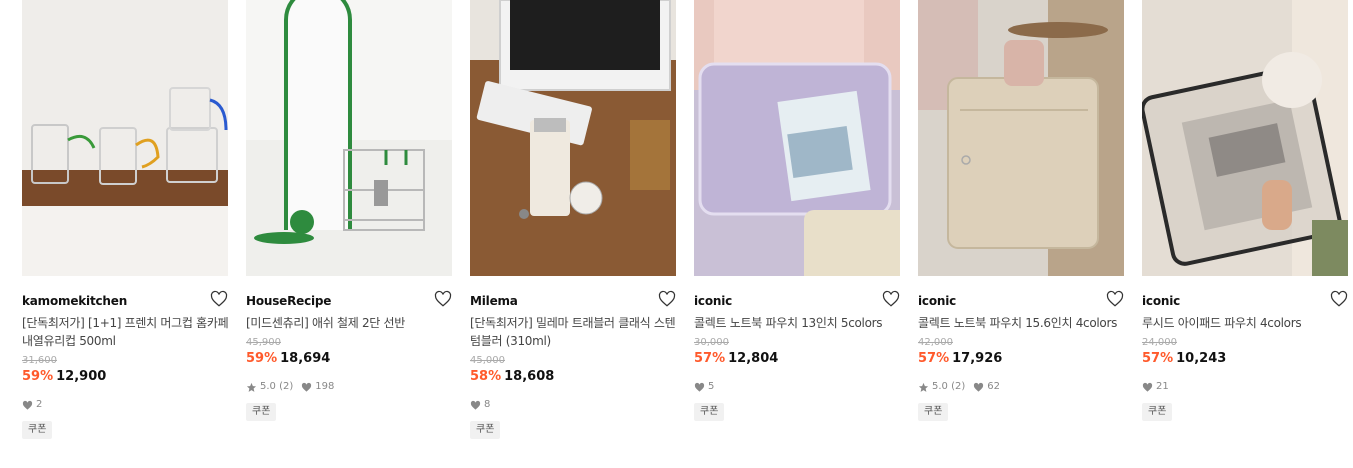 This screenshot has height=468, width=1353. Describe the element at coordinates (288, 301) in the screenshot. I see `brand-name: HouseRecipe` at that location.